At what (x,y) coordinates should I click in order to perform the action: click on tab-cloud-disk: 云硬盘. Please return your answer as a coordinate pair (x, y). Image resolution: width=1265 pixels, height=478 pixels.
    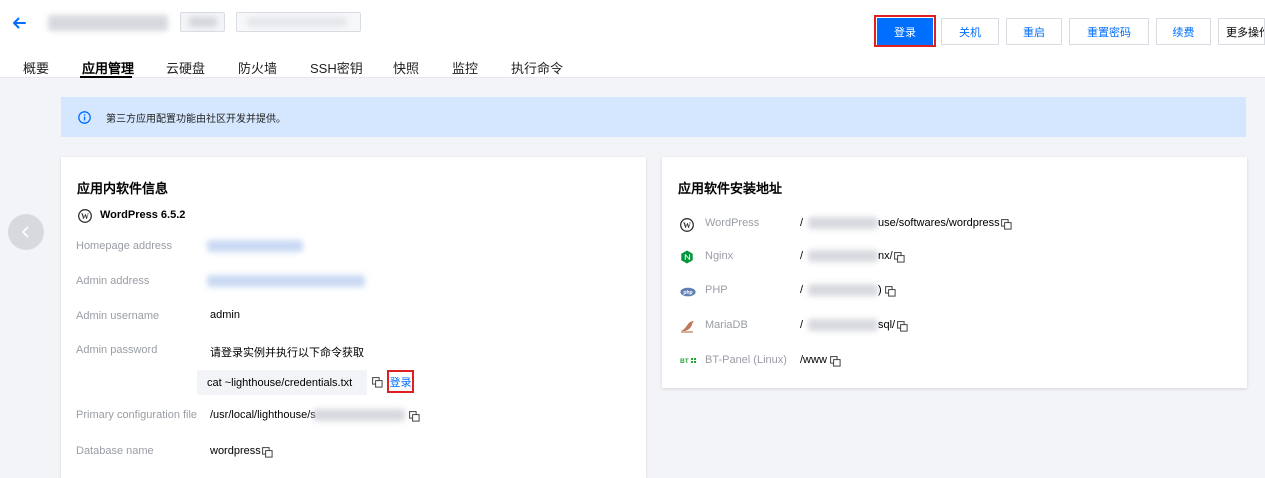
    Looking at the image, I should click on (185, 67).